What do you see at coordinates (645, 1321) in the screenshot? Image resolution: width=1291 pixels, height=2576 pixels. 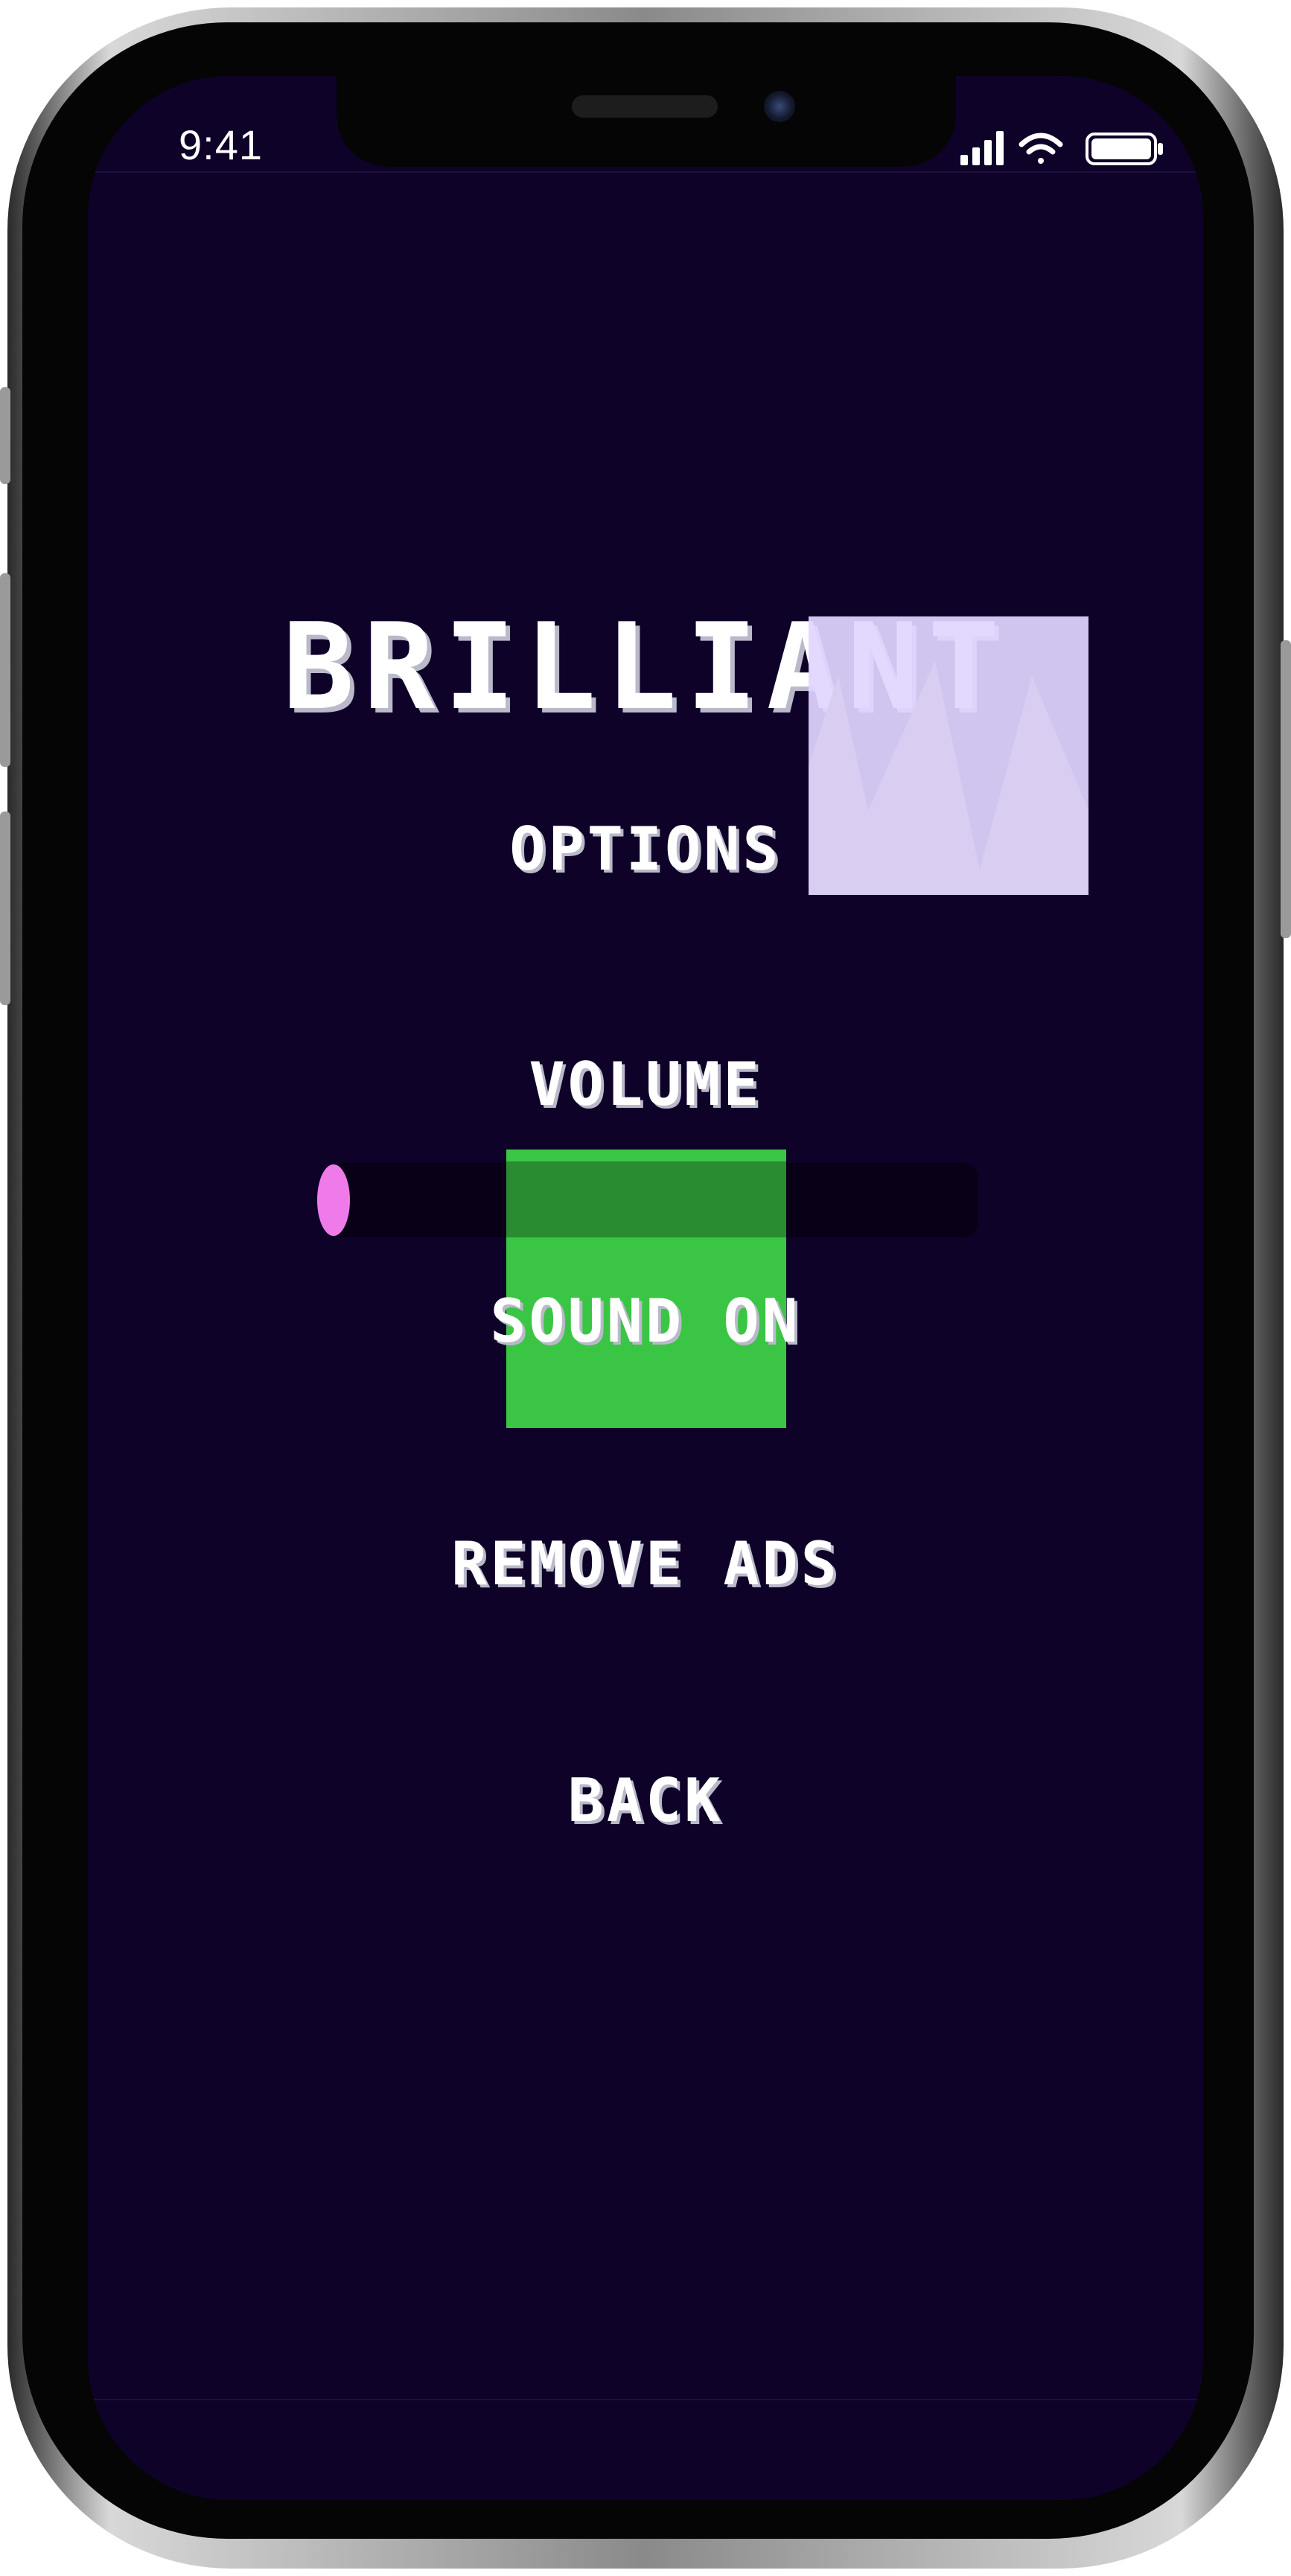 I see `sound-toggle-button: SOUND ON` at bounding box center [645, 1321].